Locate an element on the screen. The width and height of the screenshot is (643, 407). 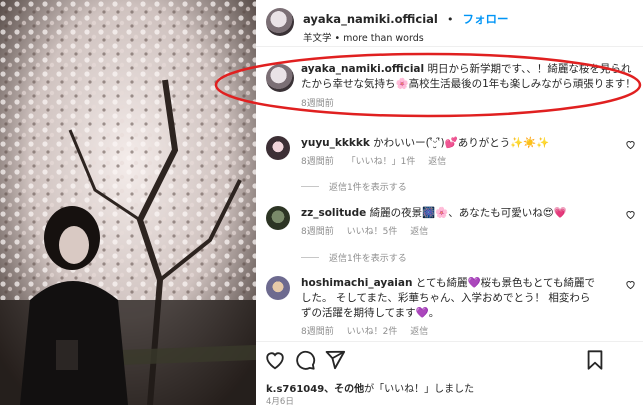
caption-avatar is located at coordinates (280, 78).